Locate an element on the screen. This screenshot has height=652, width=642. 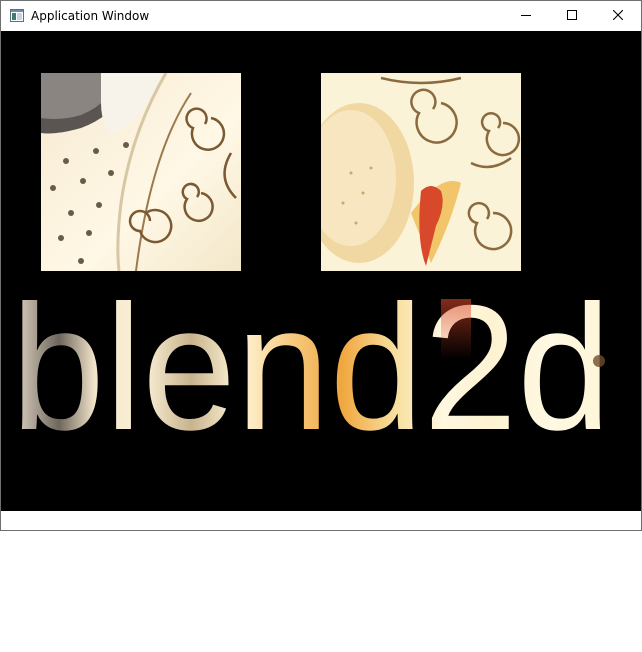
minimize-icon is located at coordinates (526, 16).